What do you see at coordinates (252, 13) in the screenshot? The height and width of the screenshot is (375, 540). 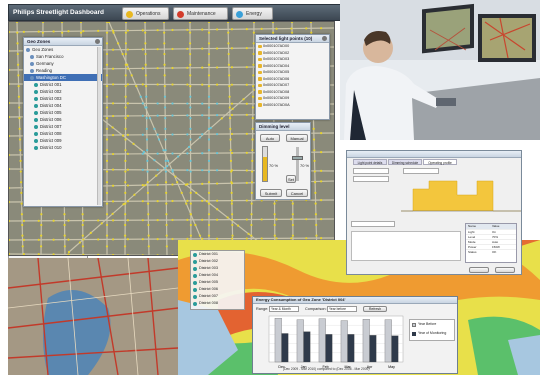 I see `tab-energy: Energy` at bounding box center [252, 13].